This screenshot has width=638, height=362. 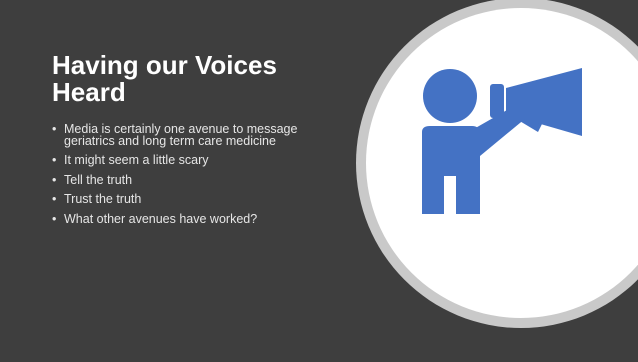 I want to click on list-item: • It might seem a little scary, so click(x=197, y=160).